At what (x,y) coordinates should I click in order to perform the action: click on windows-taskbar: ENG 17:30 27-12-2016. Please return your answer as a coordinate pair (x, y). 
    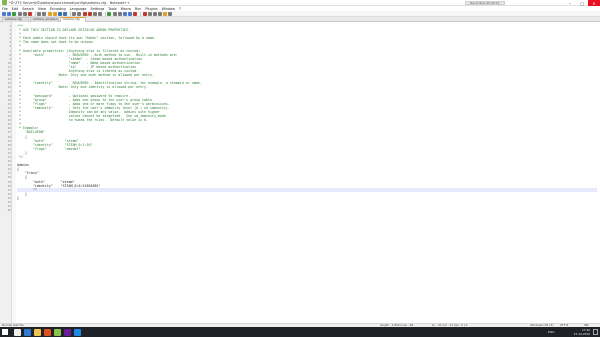
    Looking at the image, I should click on (300, 332).